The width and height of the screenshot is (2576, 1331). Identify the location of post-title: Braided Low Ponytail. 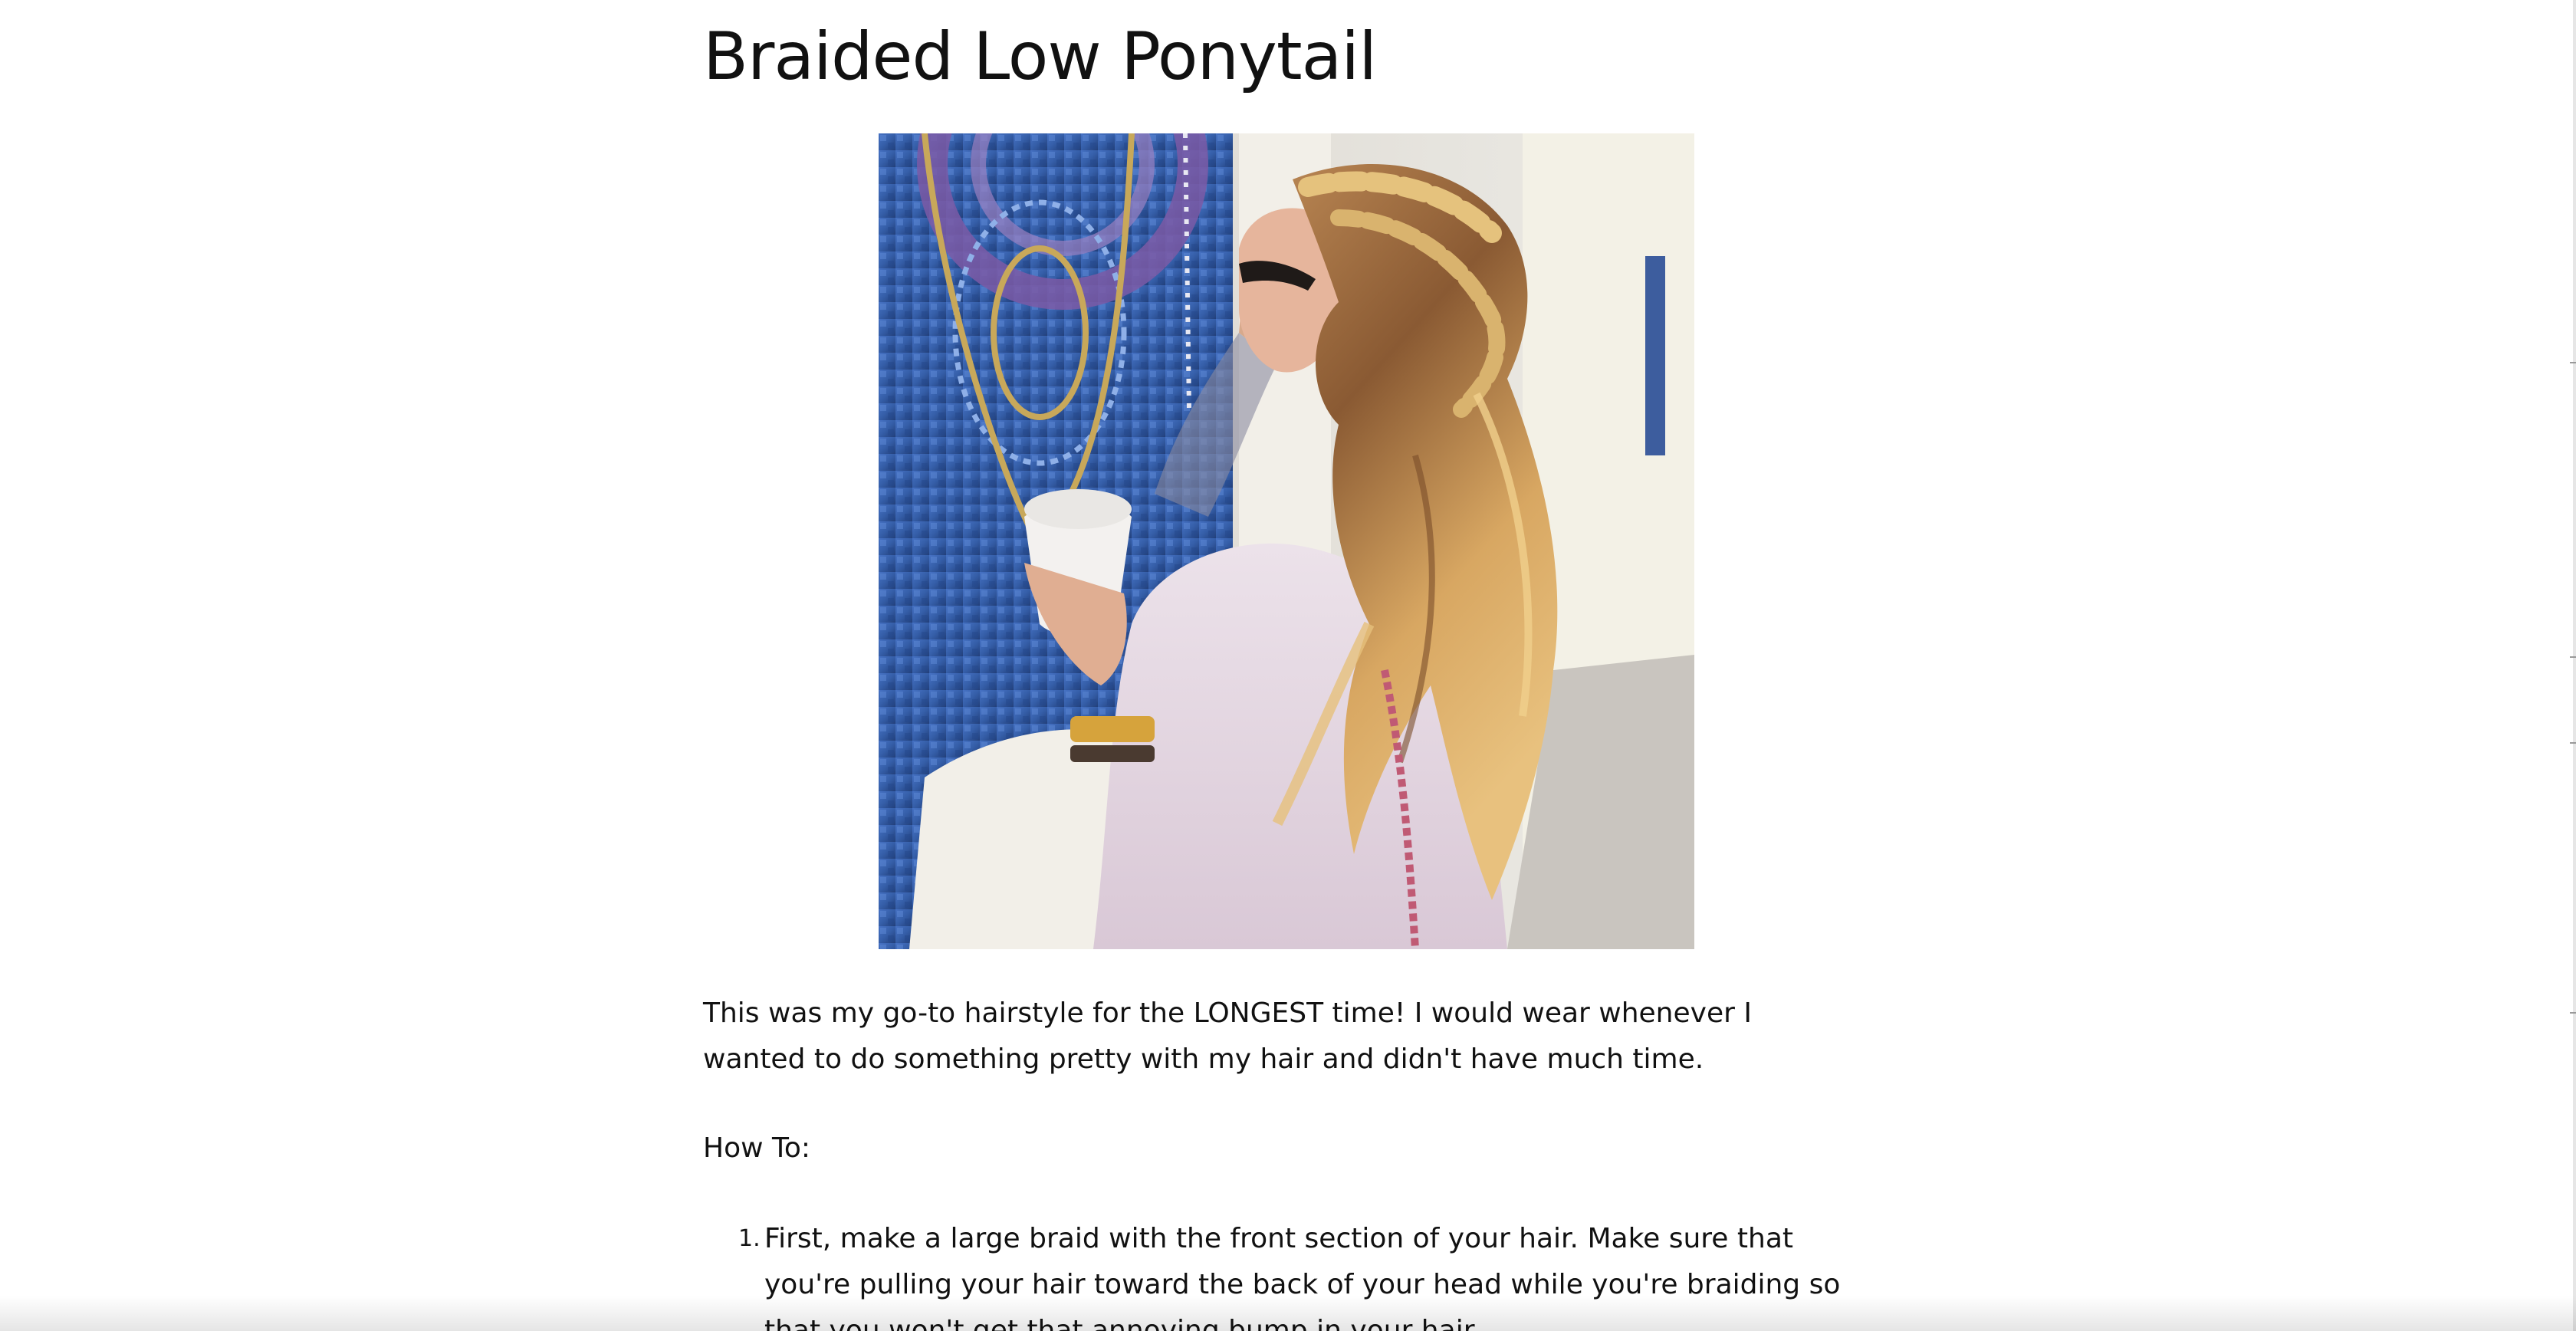
(1040, 56).